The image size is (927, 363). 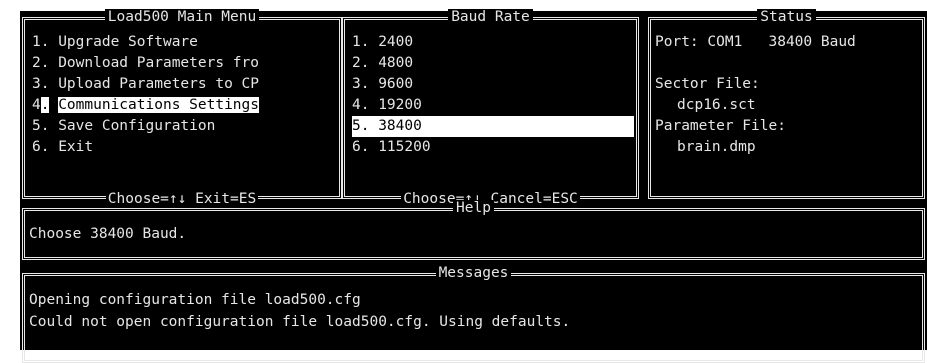 I want to click on message-line: Opening configuration file load500.cfg, so click(x=195, y=300).